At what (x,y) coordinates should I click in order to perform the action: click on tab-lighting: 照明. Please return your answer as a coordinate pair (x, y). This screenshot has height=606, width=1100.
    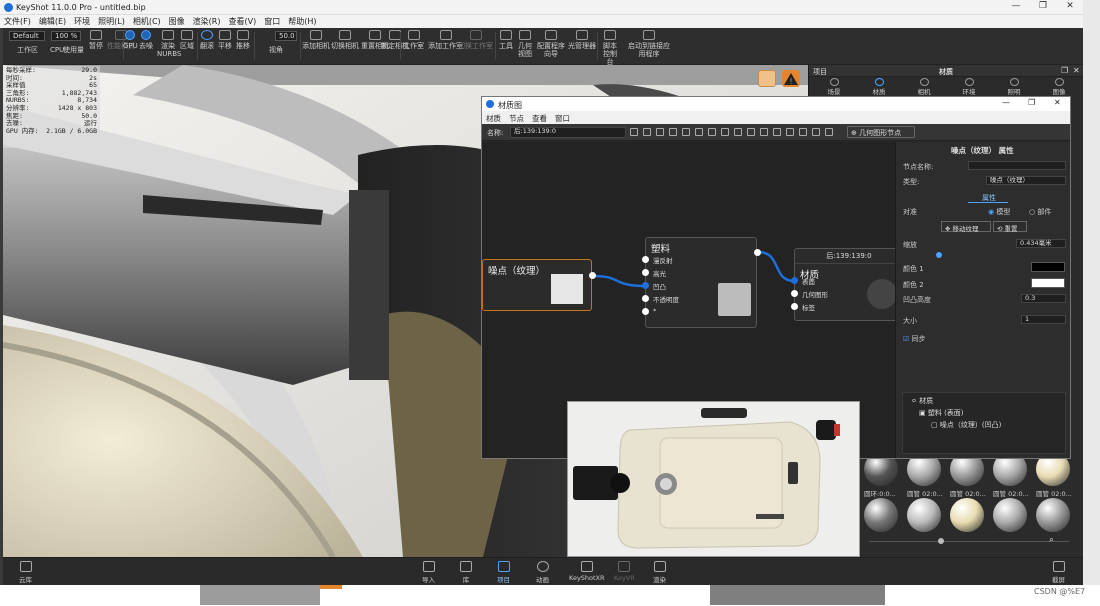
    Looking at the image, I should click on (1014, 87).